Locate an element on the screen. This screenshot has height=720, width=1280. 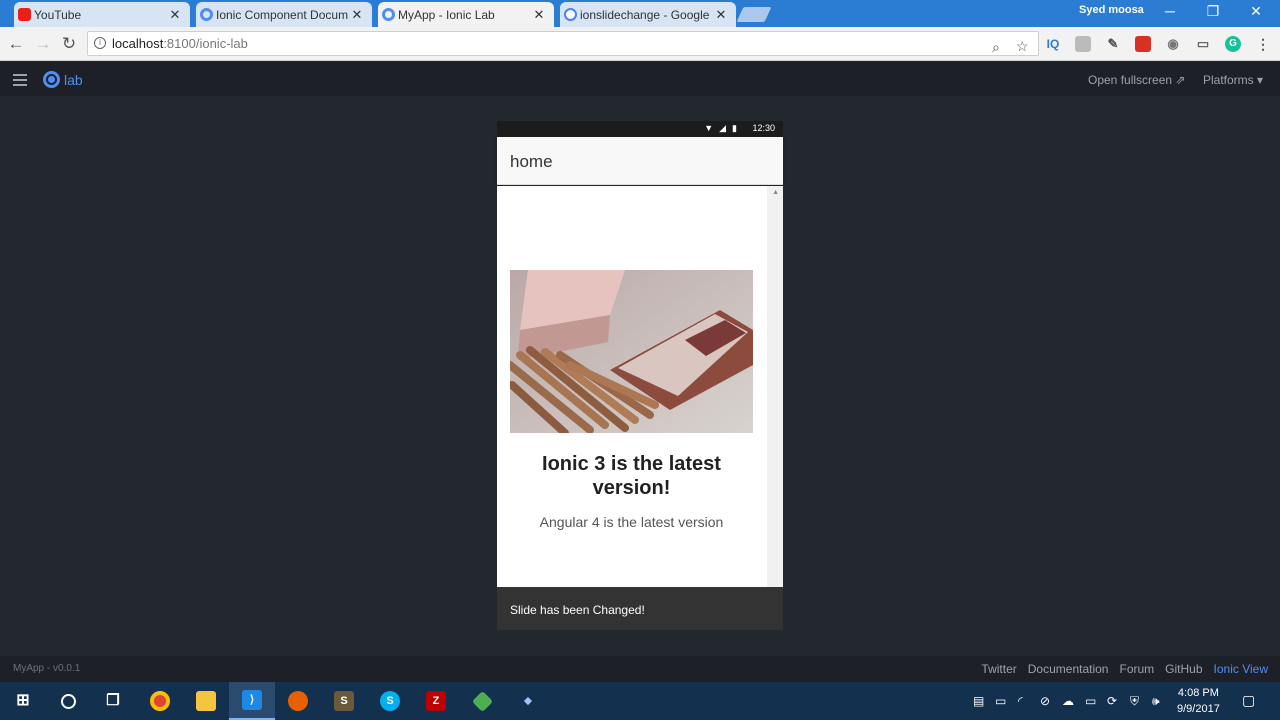
tray-wifi-icon: ◜ is located at coordinates (1020, 701).